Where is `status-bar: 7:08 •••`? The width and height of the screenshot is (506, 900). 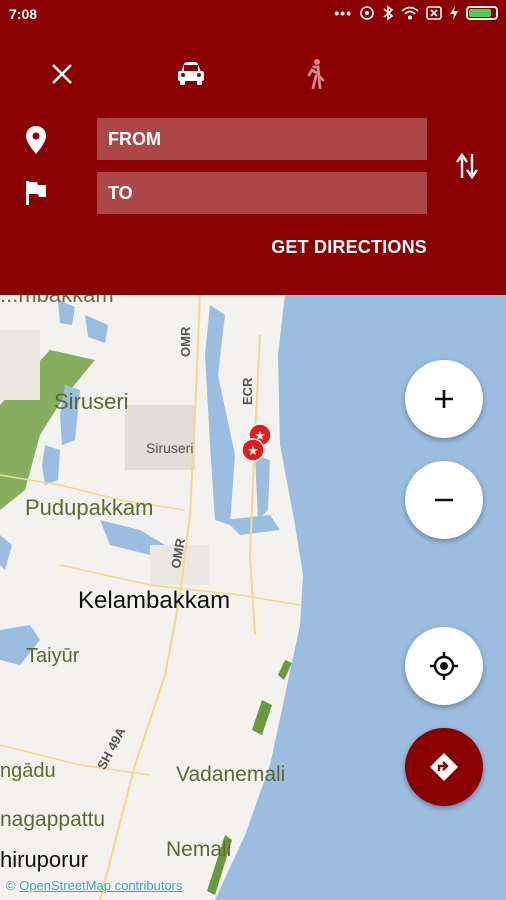 status-bar: 7:08 ••• is located at coordinates (253, 15).